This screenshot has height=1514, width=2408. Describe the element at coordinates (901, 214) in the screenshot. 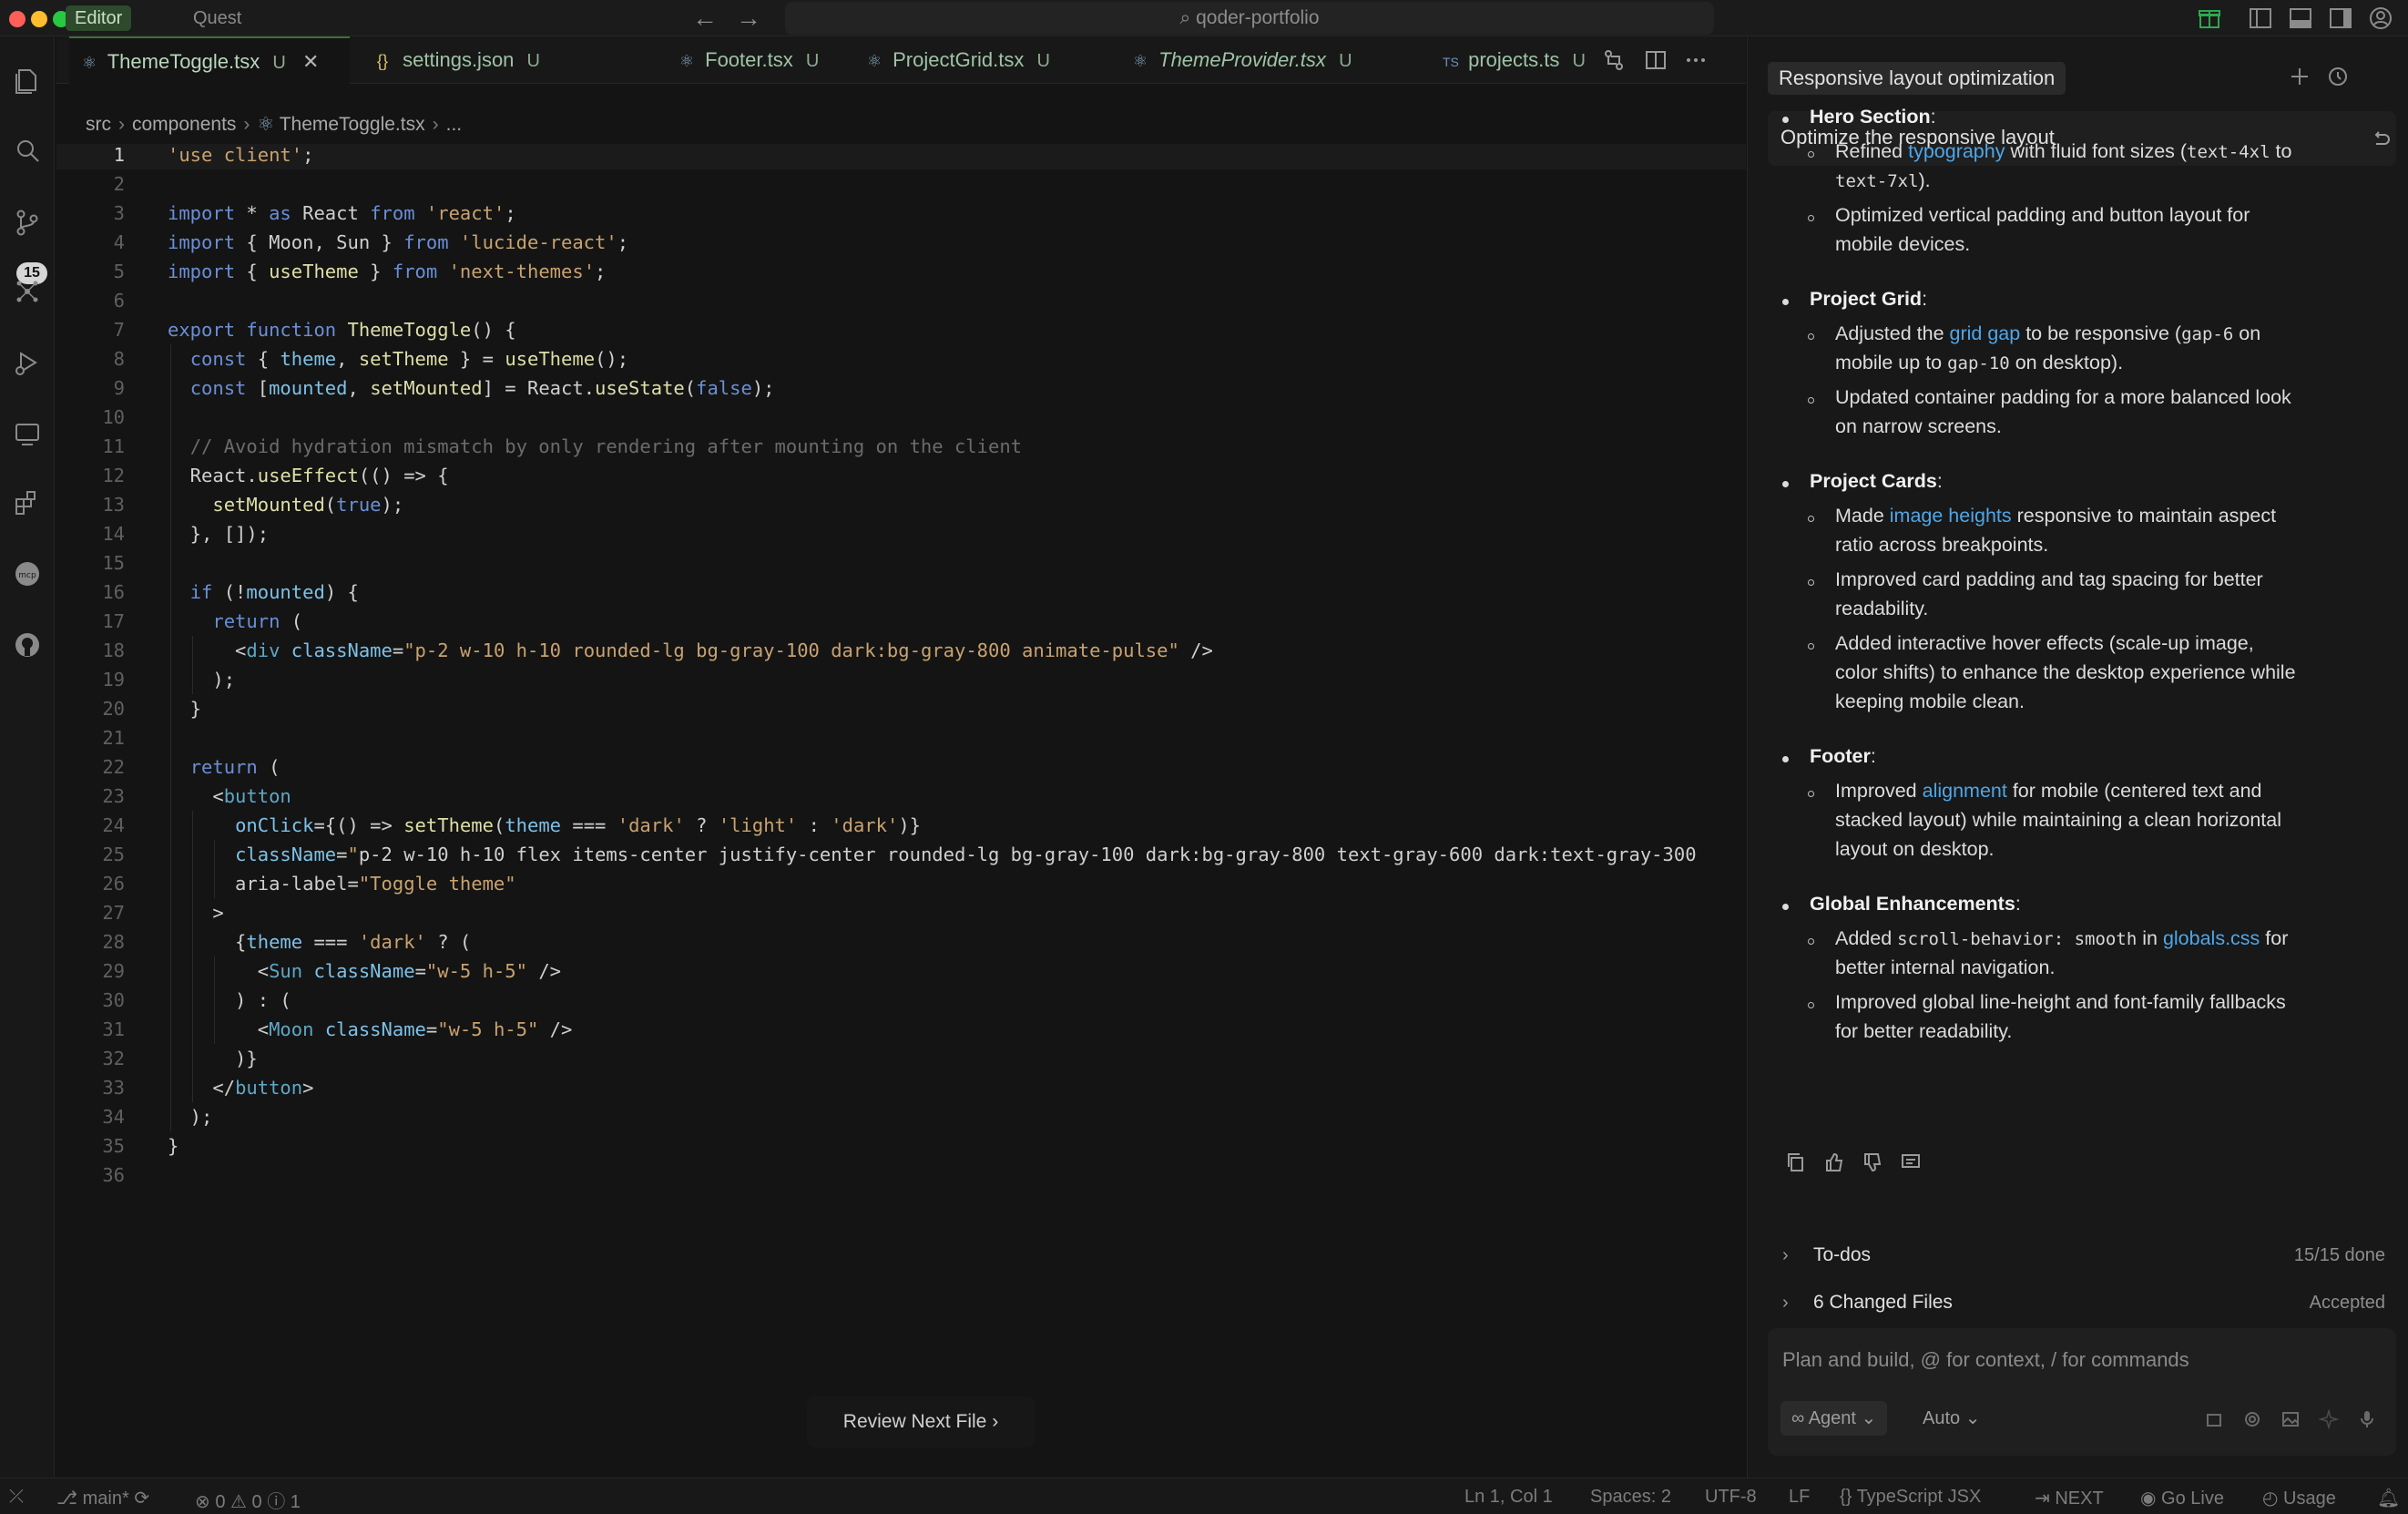

I see `code-line: 3 import * as React from 'react';` at that location.